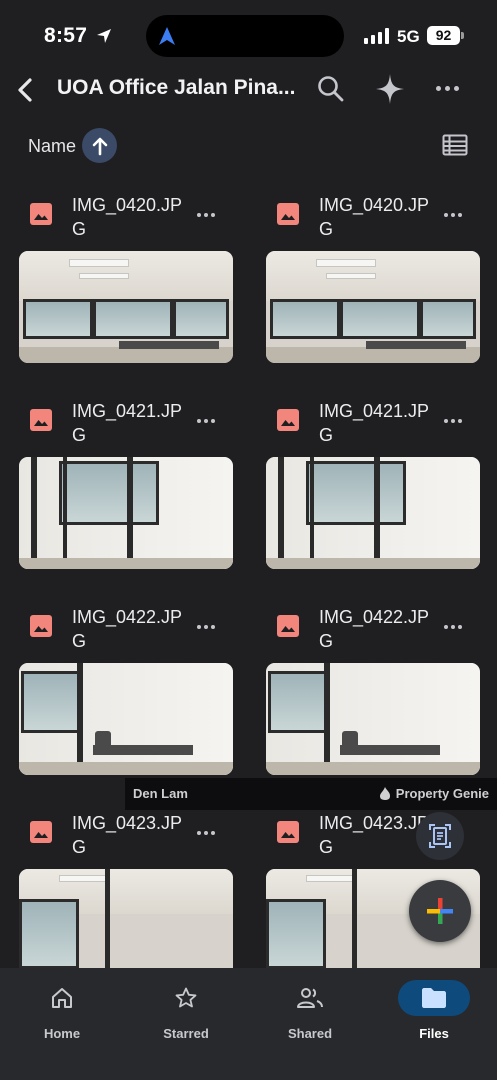 The width and height of the screenshot is (497, 1080). What do you see at coordinates (434, 1013) in the screenshot?
I see `nav-files: Files` at bounding box center [434, 1013].